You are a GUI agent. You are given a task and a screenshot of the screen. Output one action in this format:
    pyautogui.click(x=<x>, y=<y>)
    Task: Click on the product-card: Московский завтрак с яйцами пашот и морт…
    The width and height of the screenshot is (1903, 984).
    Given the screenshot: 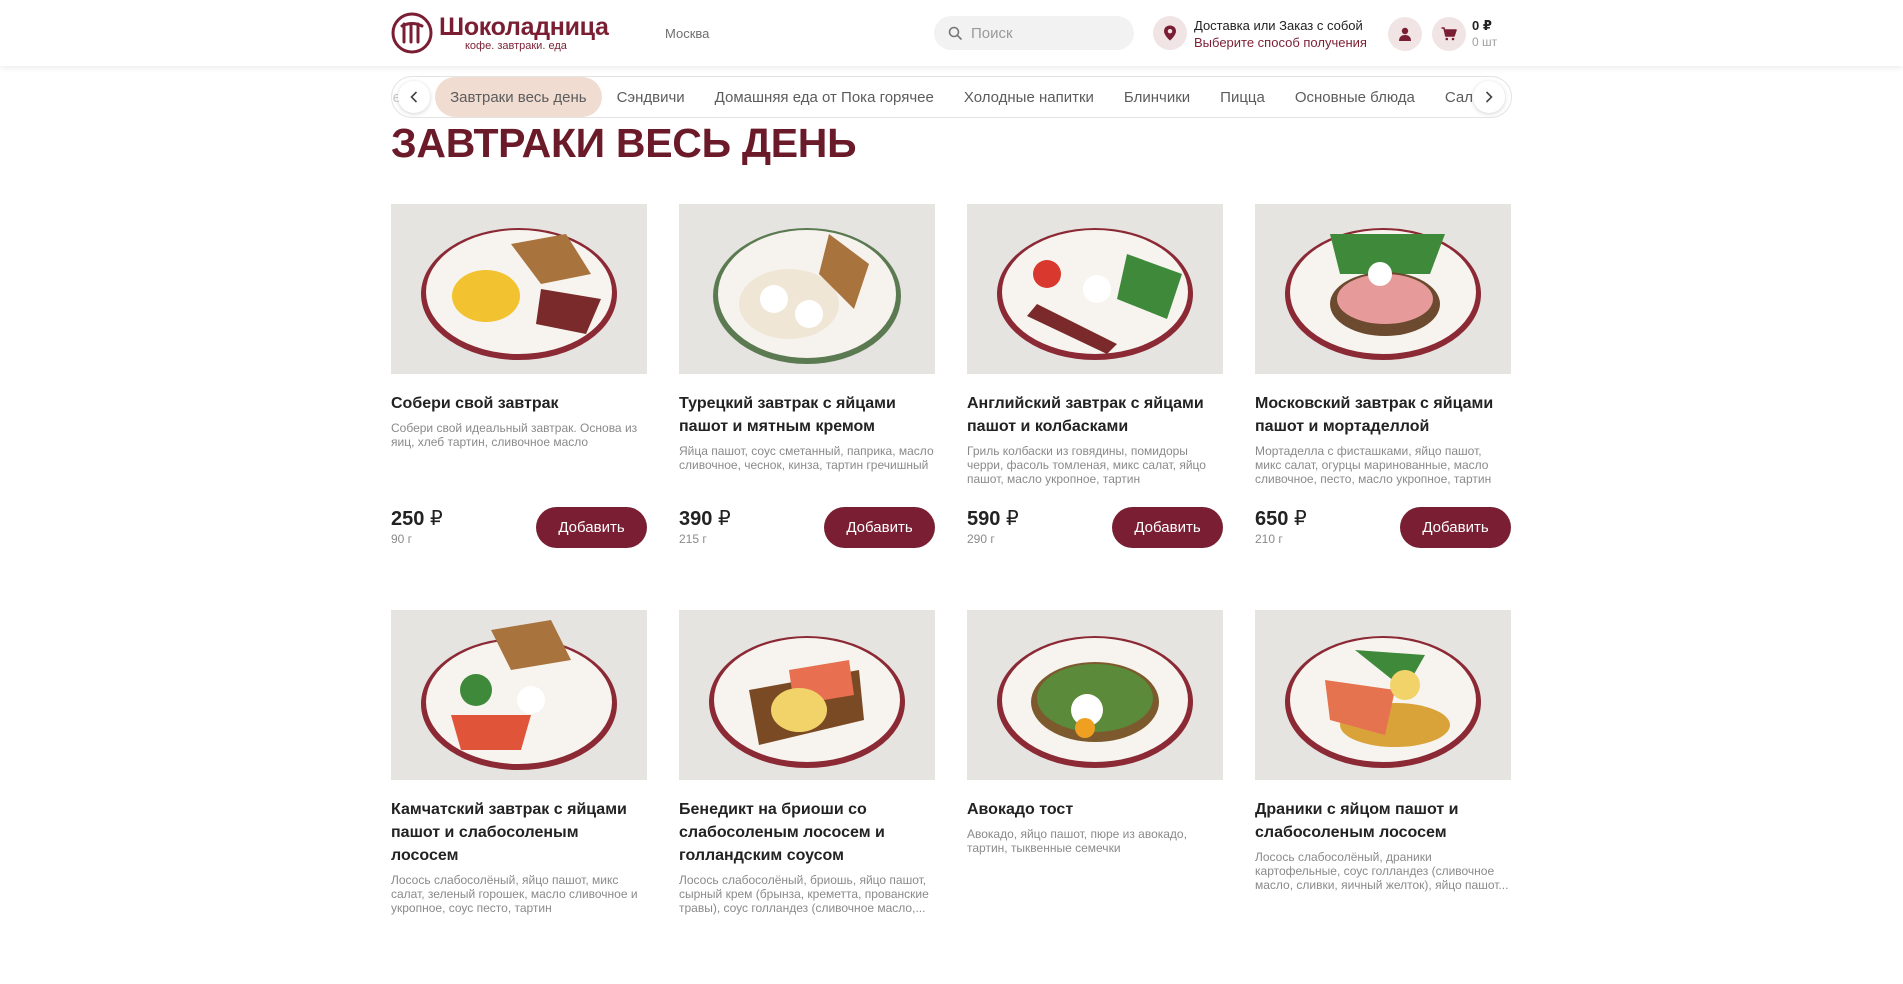 What is the action you would take?
    pyautogui.click(x=1383, y=391)
    